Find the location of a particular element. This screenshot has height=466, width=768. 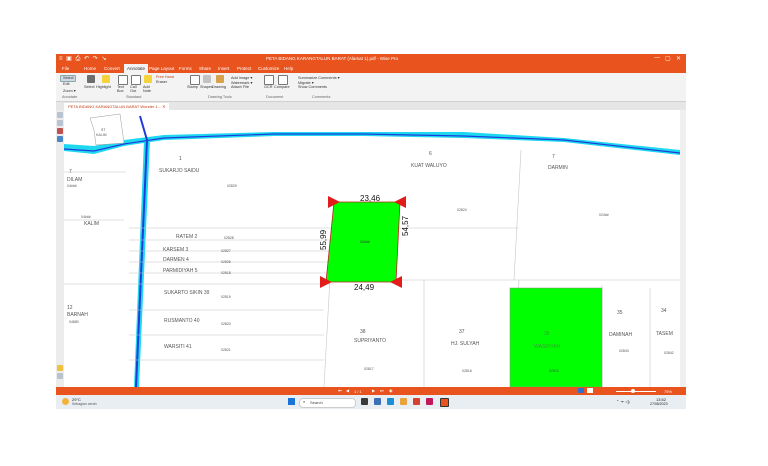

label-r4-code: 02826 is located at coordinates (226, 262).